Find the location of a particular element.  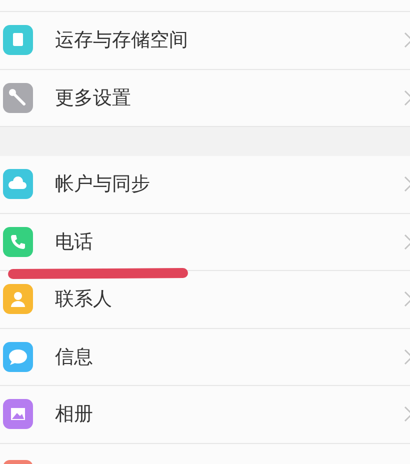

contact-icon is located at coordinates (18, 299).